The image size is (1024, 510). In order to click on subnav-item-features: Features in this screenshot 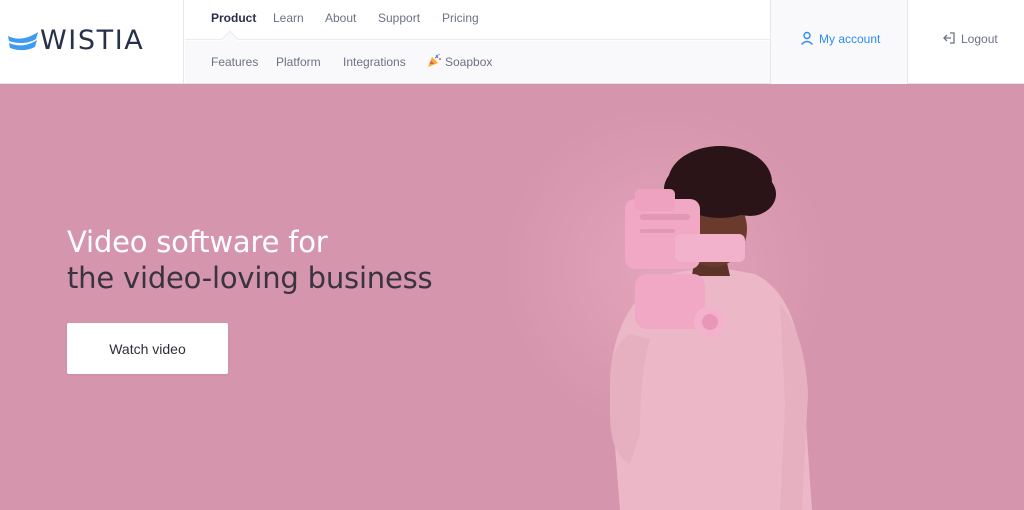, I will do `click(234, 62)`.